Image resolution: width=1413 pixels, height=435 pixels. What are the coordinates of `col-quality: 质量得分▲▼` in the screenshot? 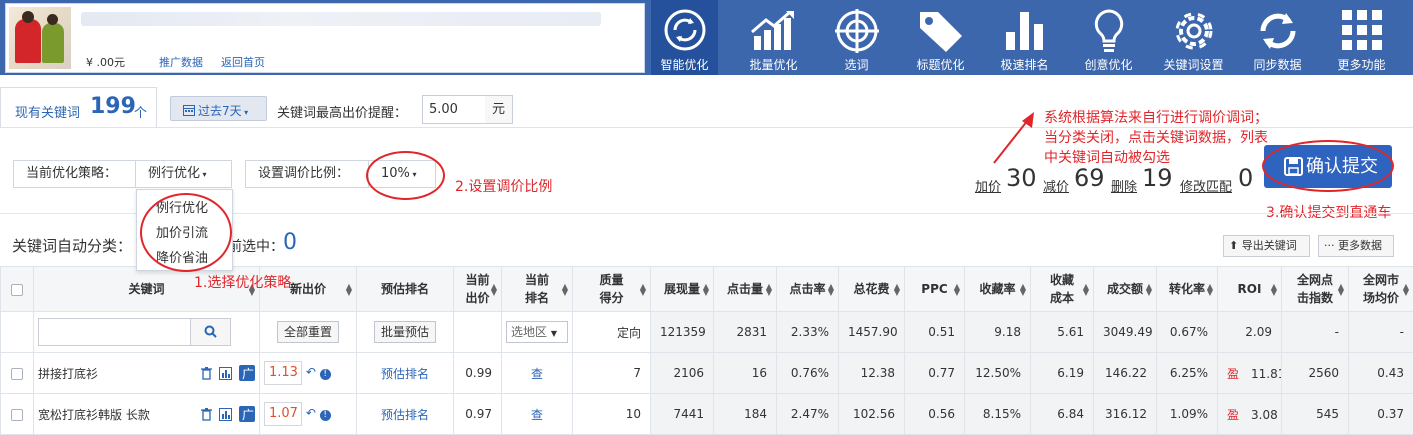 It's located at (612, 289).